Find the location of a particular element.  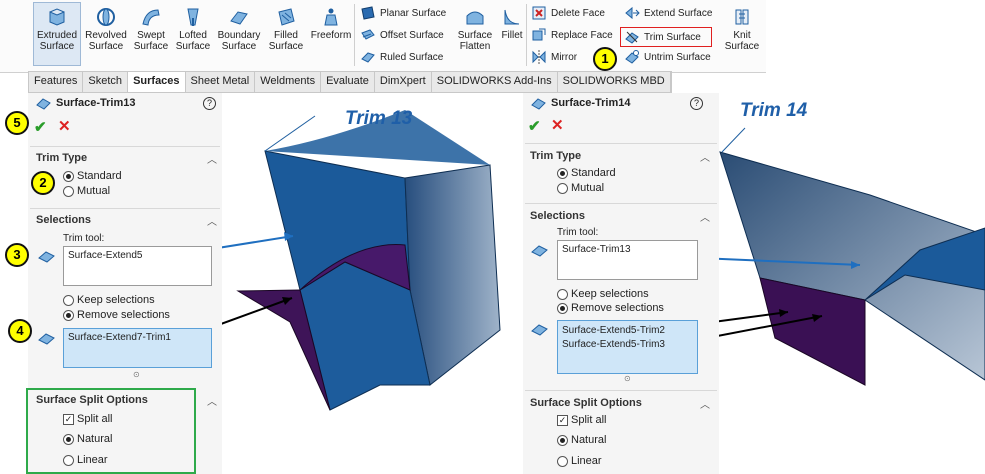

trim-tool-value: Surface-Extend5 is located at coordinates (105, 255).